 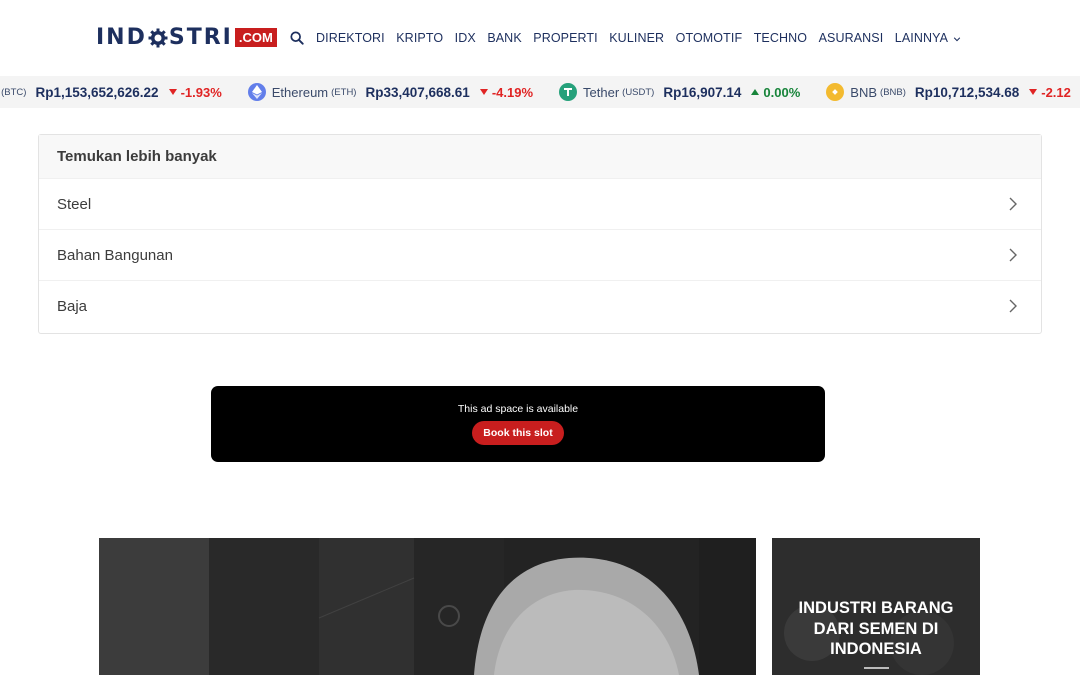 I want to click on ticker-coin-change: -2.12, so click(x=1050, y=92).